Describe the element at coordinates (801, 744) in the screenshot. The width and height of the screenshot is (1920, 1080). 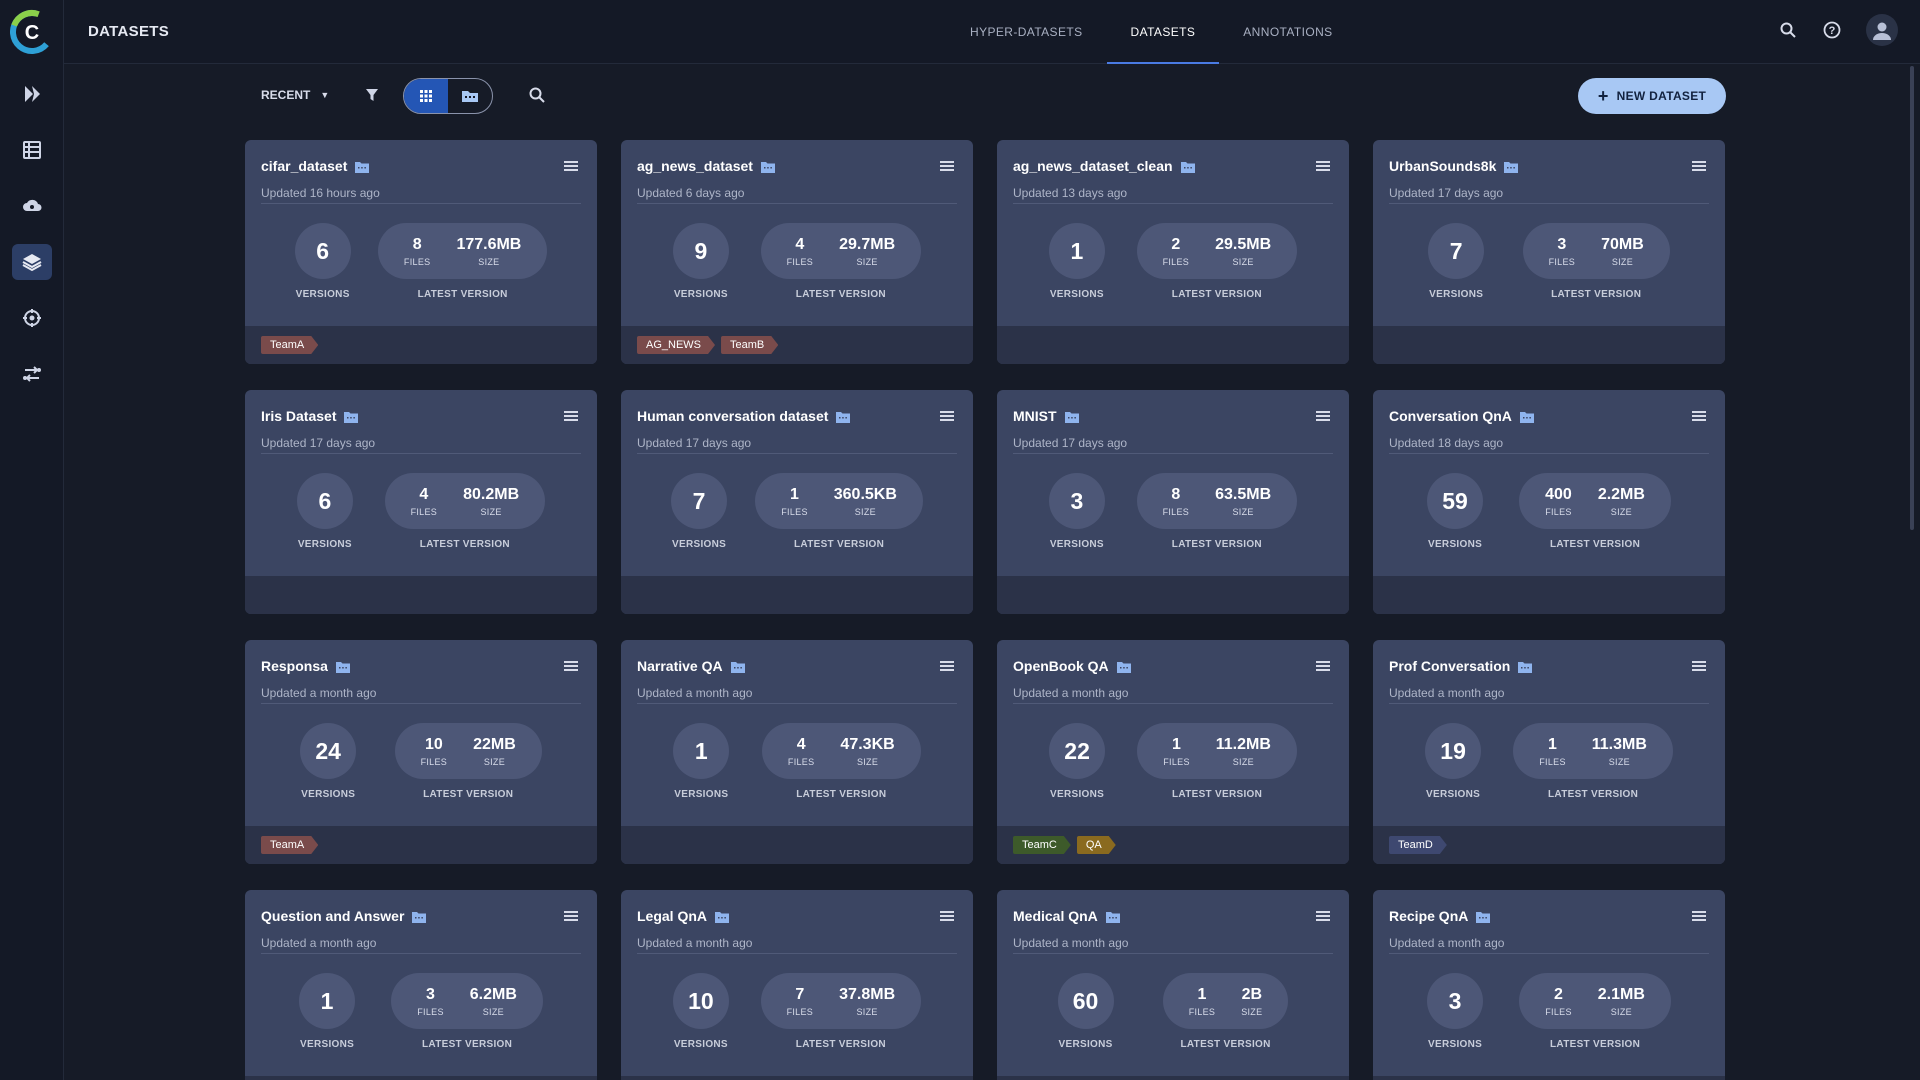
I see `files-count: 4` at that location.